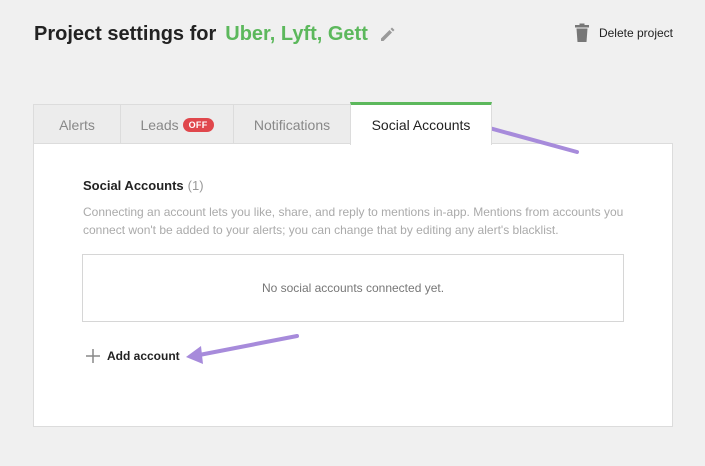 The width and height of the screenshot is (705, 466). I want to click on tab-label: Social Accounts, so click(421, 125).